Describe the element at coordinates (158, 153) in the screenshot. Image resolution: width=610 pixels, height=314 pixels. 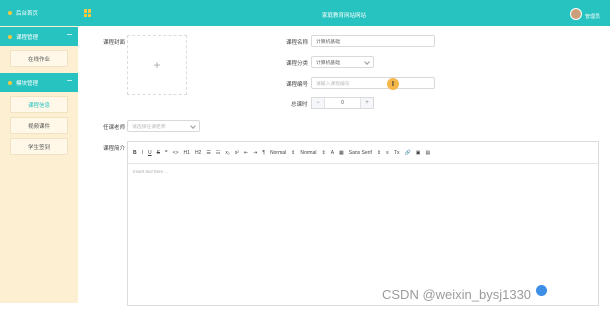
I see `strike-button: S` at that location.